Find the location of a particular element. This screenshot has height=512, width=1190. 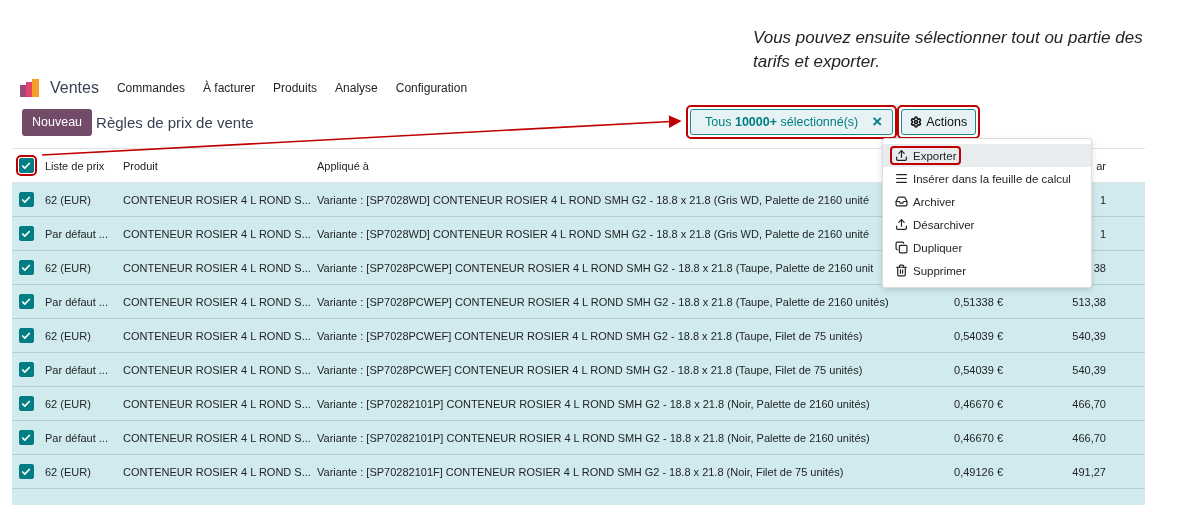

table-cell: 0,49126 € is located at coordinates (978, 471).